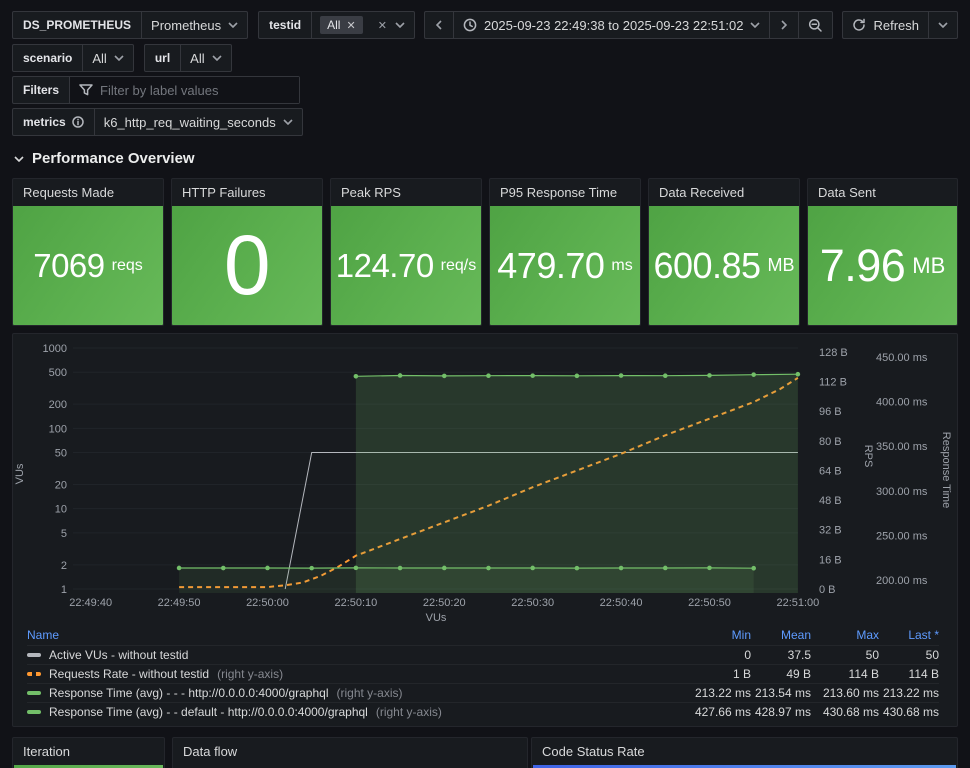 The image size is (970, 768). What do you see at coordinates (354, 655) in the screenshot?
I see `legend-series-toggle: Active VUs - without testid` at bounding box center [354, 655].